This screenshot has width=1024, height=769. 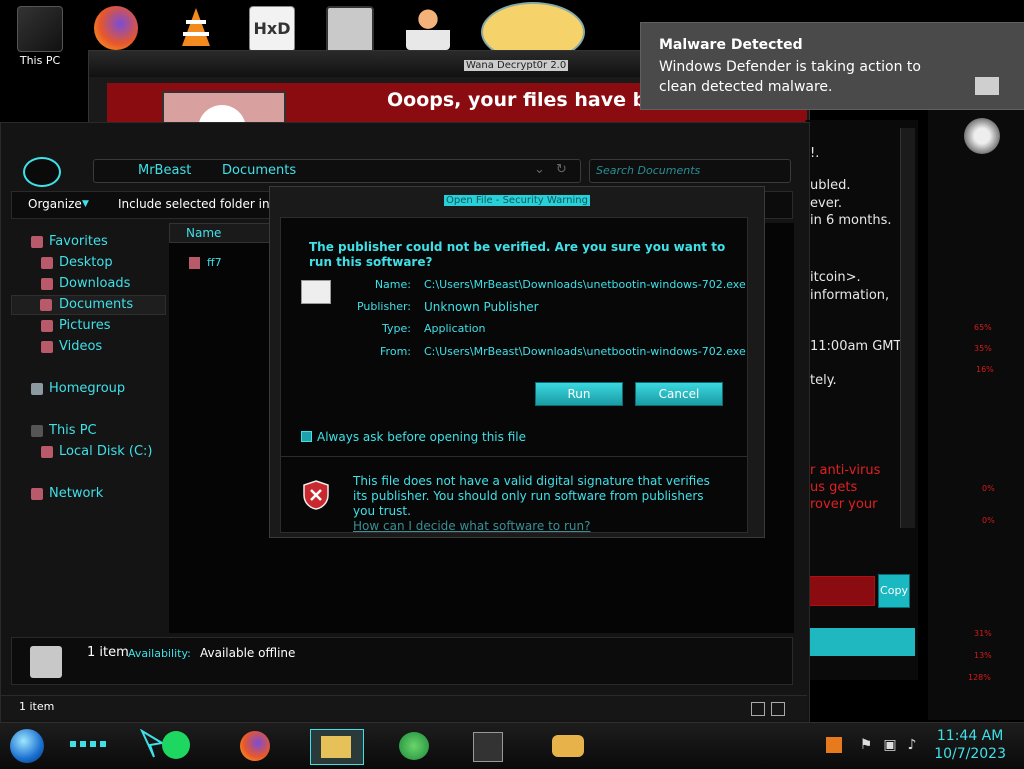 What do you see at coordinates (73, 430) in the screenshot?
I see `nav-label: This PC` at bounding box center [73, 430].